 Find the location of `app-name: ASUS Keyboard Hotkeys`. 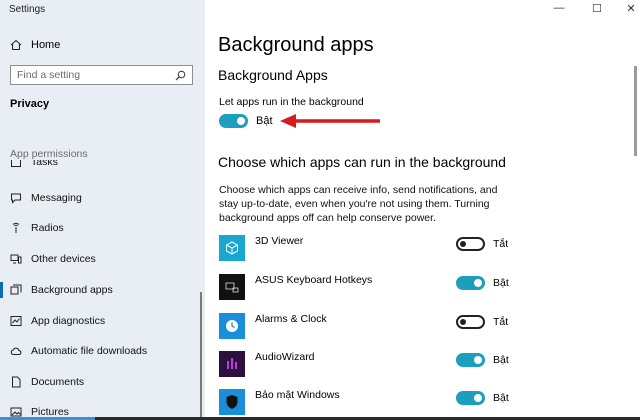

app-name: ASUS Keyboard Hotkeys is located at coordinates (314, 280).